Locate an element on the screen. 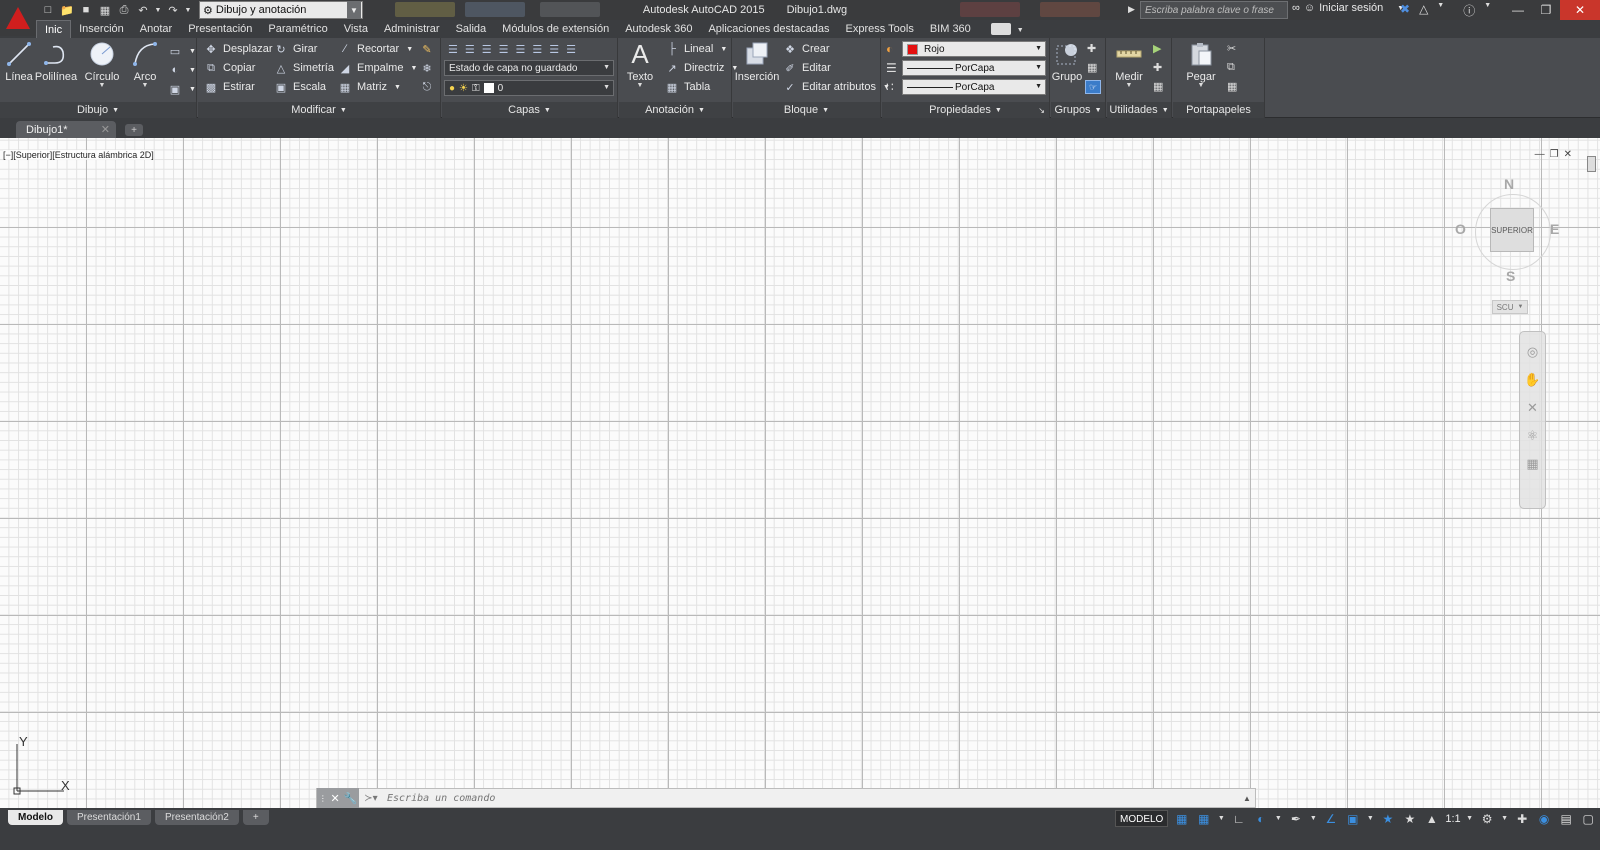  compass-south: S is located at coordinates (1510, 276).